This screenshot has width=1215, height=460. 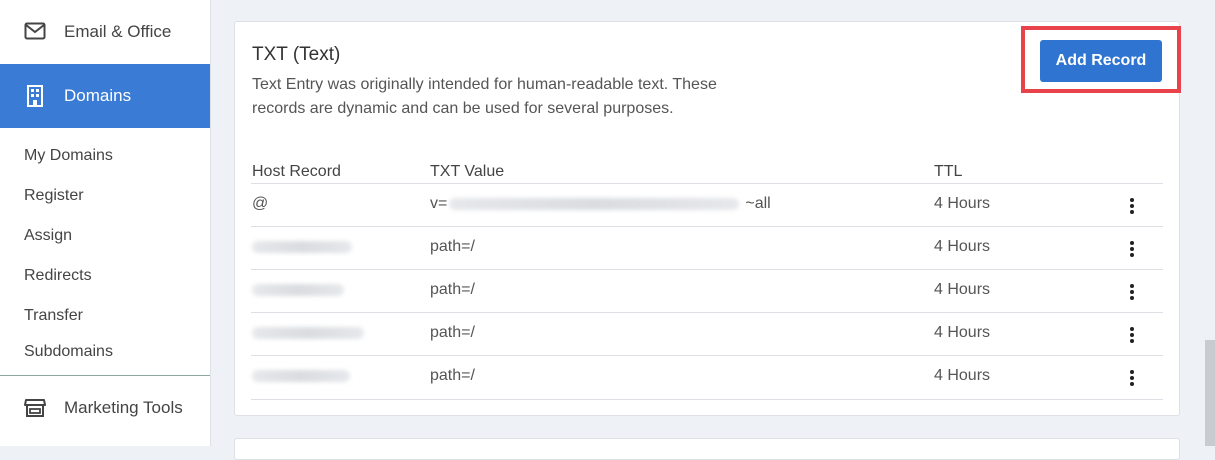 I want to click on table-row: @ v= ~all 4 Hours, so click(x=707, y=205).